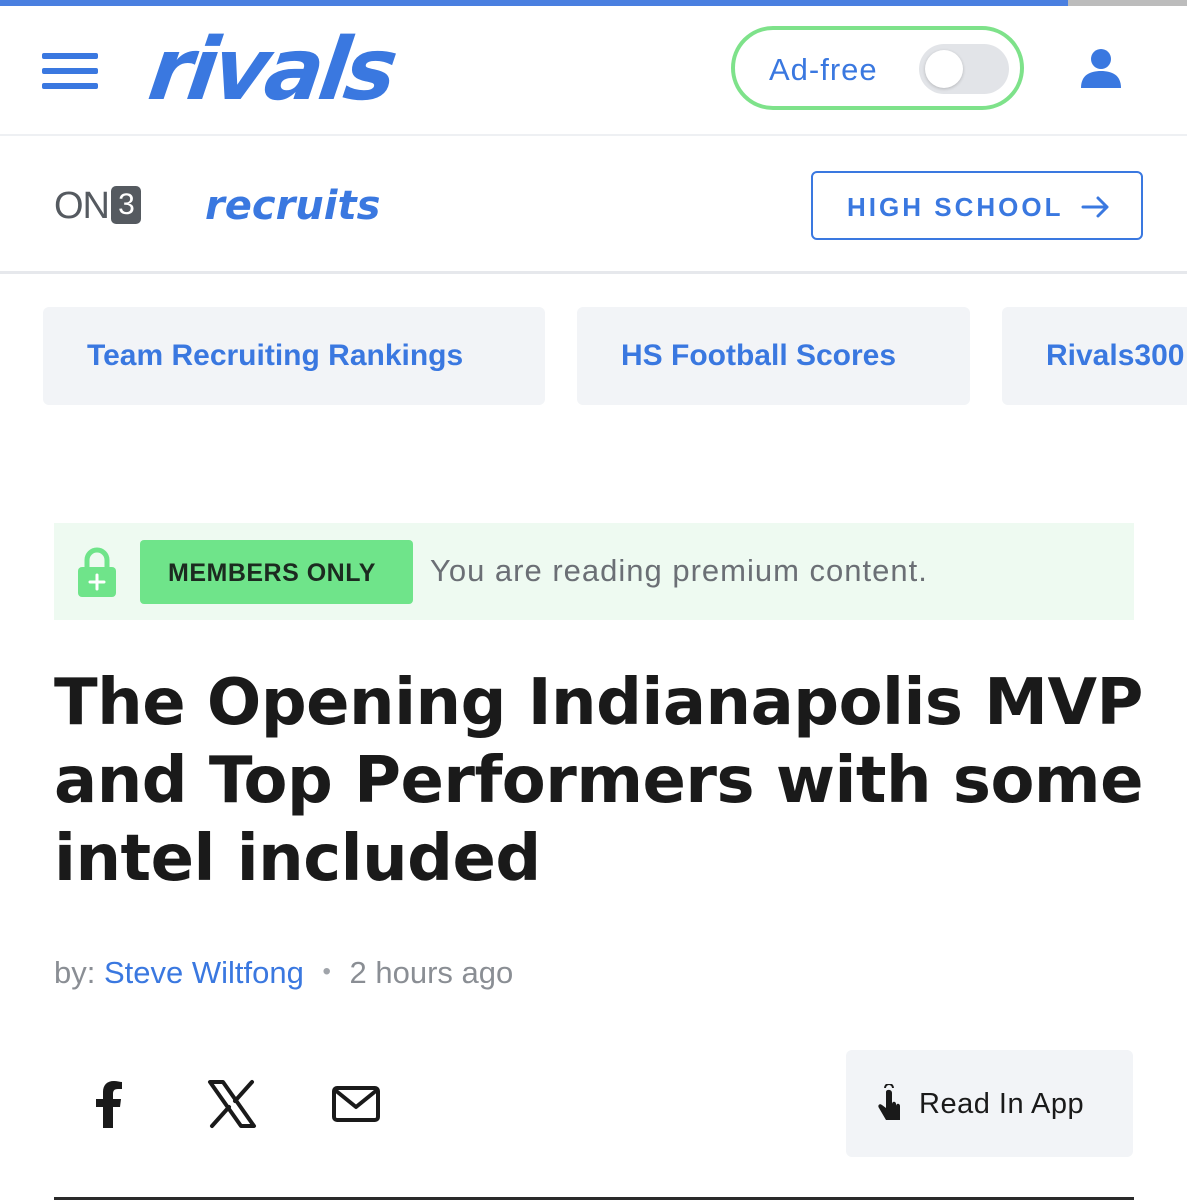 This screenshot has width=1187, height=1200. What do you see at coordinates (271, 70) in the screenshot?
I see `rivals-logo: rivals` at bounding box center [271, 70].